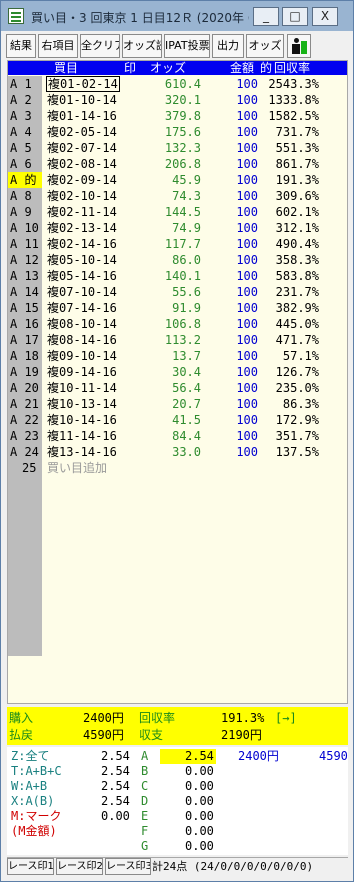 Image resolution: width=354 pixels, height=882 pixels. I want to click on bet-row: A 8 複02-10-14 74.3 100 309.6%, so click(177, 196).